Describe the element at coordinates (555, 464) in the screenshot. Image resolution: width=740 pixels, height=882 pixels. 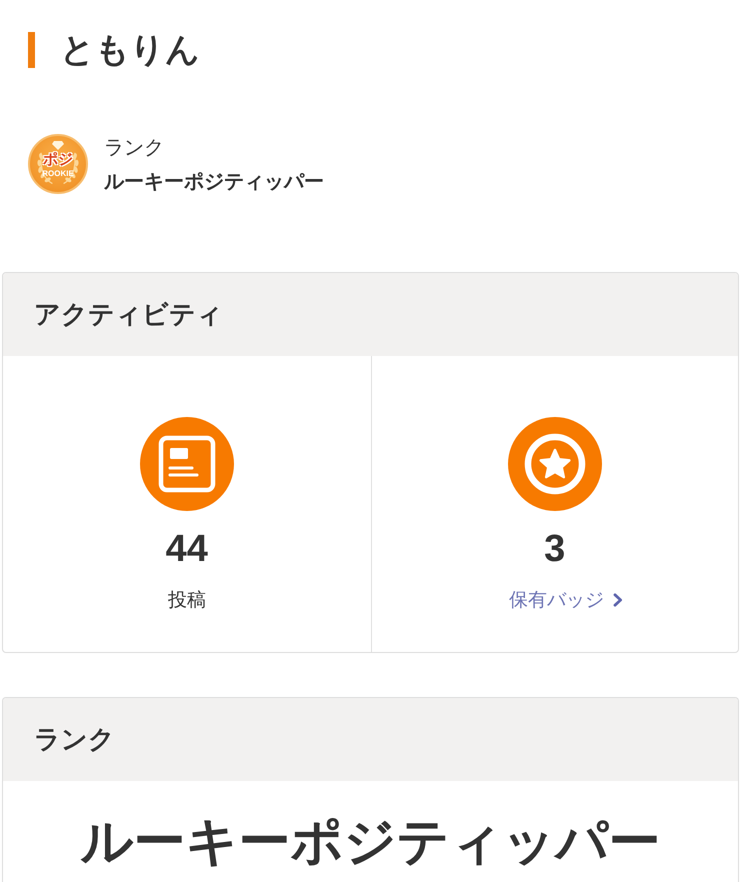
I see `star-badge-icon` at that location.